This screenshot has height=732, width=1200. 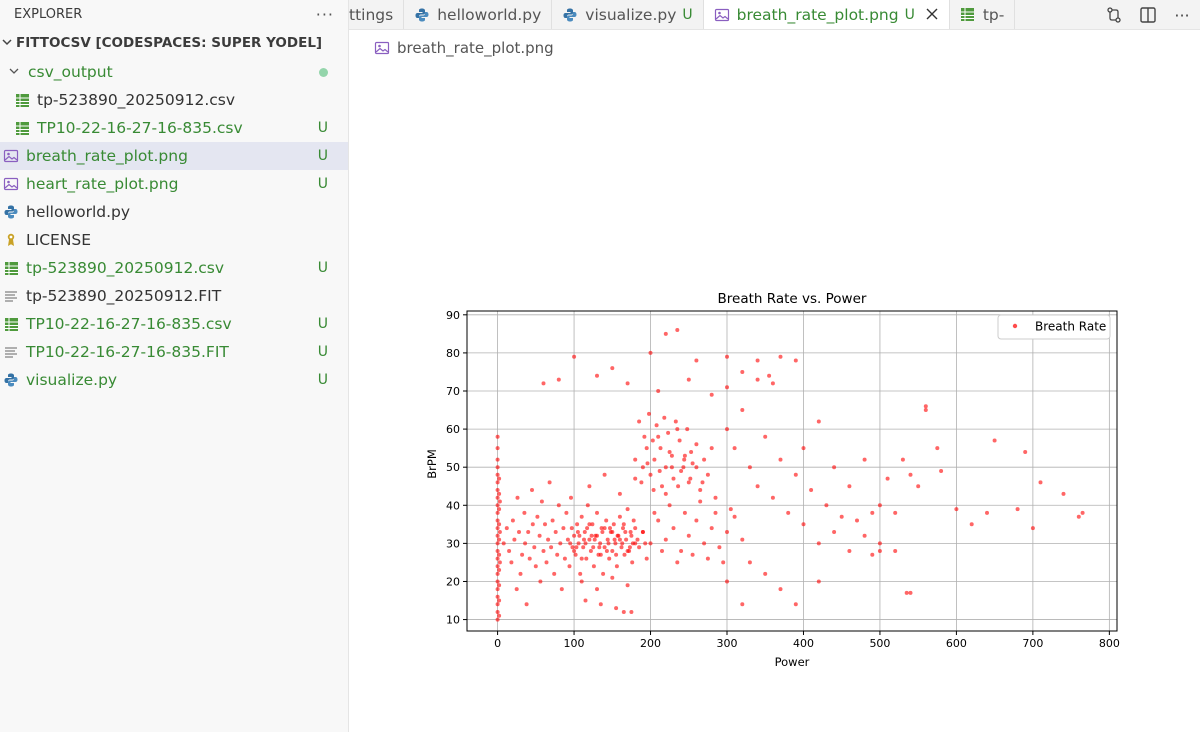 What do you see at coordinates (174, 43) in the screenshot?
I see `workspace-root: FITTOCSV [CODESPACES: SUPER YODEL]` at bounding box center [174, 43].